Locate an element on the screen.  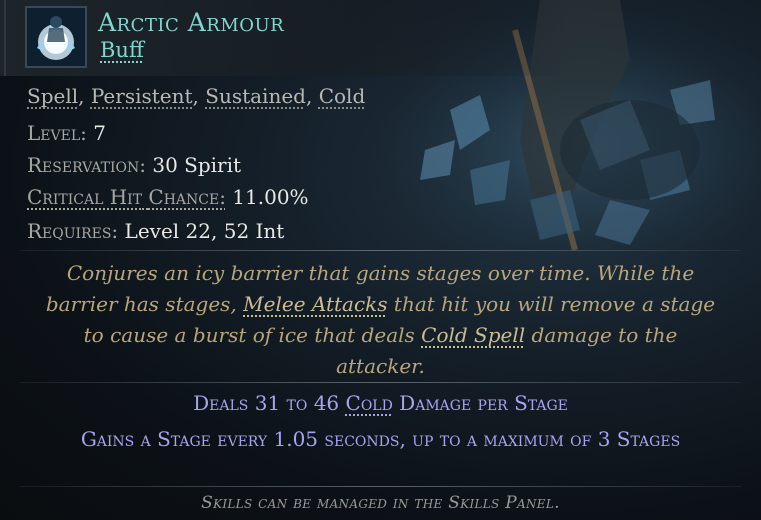
mod1-part-a: Deals 31 to 46 is located at coordinates (269, 403).